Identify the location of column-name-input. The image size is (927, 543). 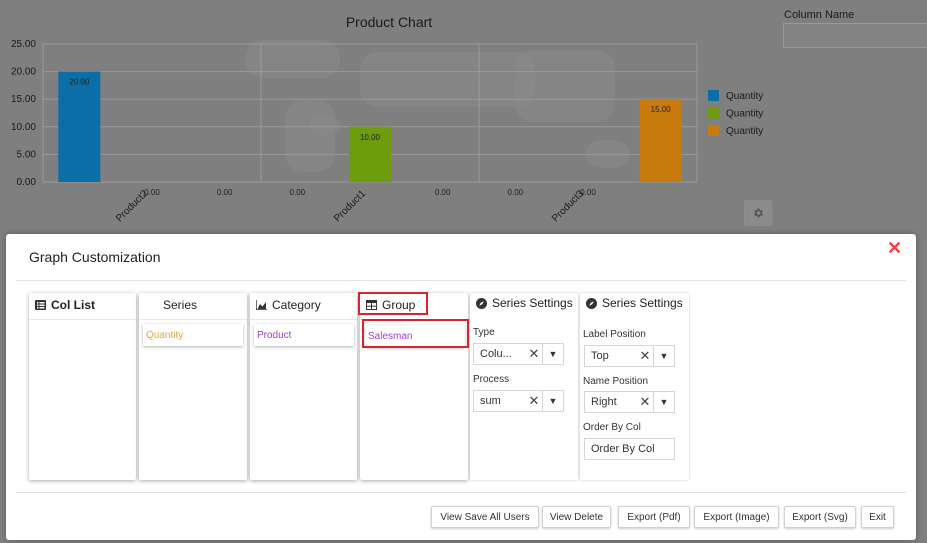
(855, 35).